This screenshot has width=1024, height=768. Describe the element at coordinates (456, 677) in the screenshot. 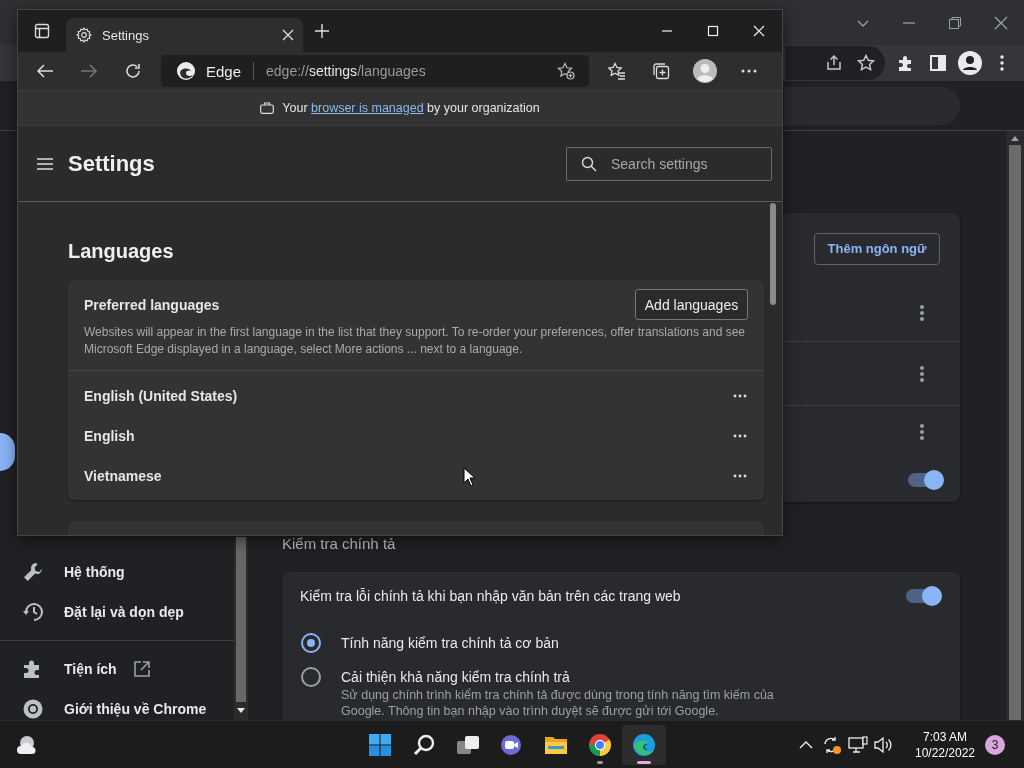

I see `option-label: Cải thiện khả năng kiểm tra chính trả` at that location.